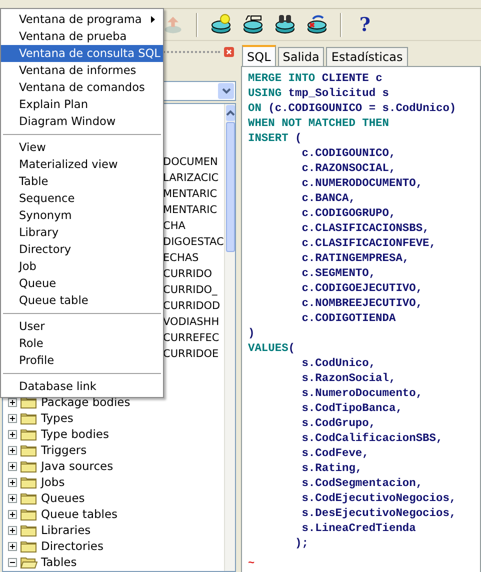 Image resolution: width=481 pixels, height=572 pixels. What do you see at coordinates (64, 450) in the screenshot?
I see `tree-item: Triggers` at bounding box center [64, 450].